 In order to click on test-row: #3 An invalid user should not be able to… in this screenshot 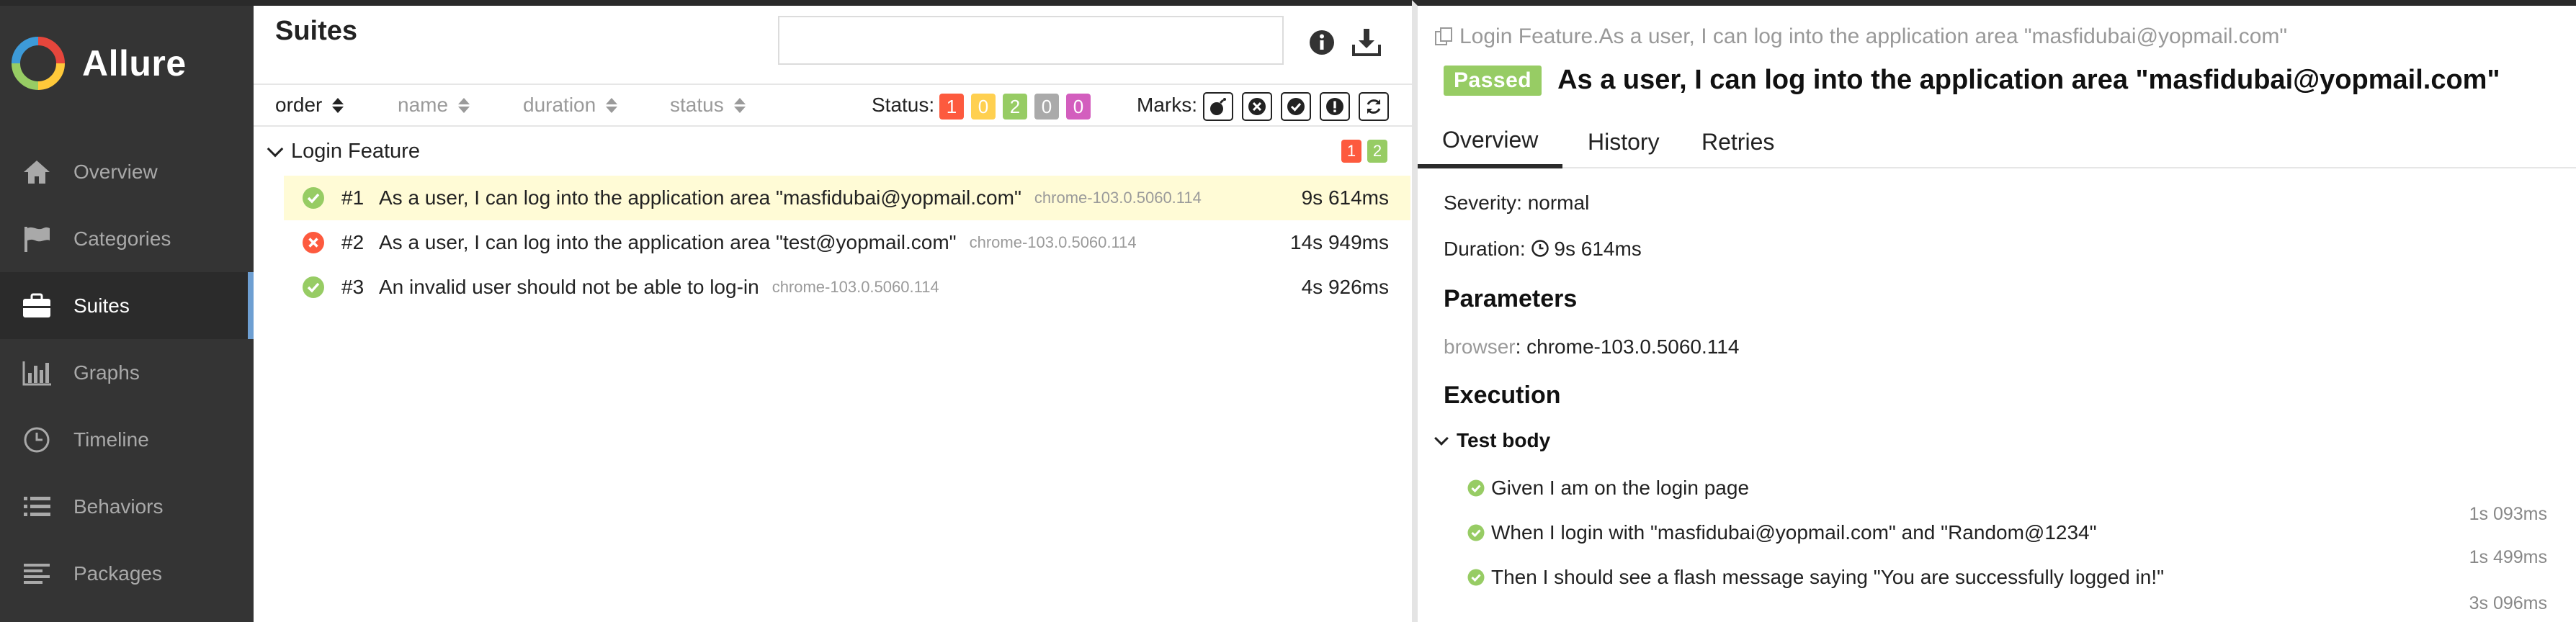, I will do `click(847, 288)`.